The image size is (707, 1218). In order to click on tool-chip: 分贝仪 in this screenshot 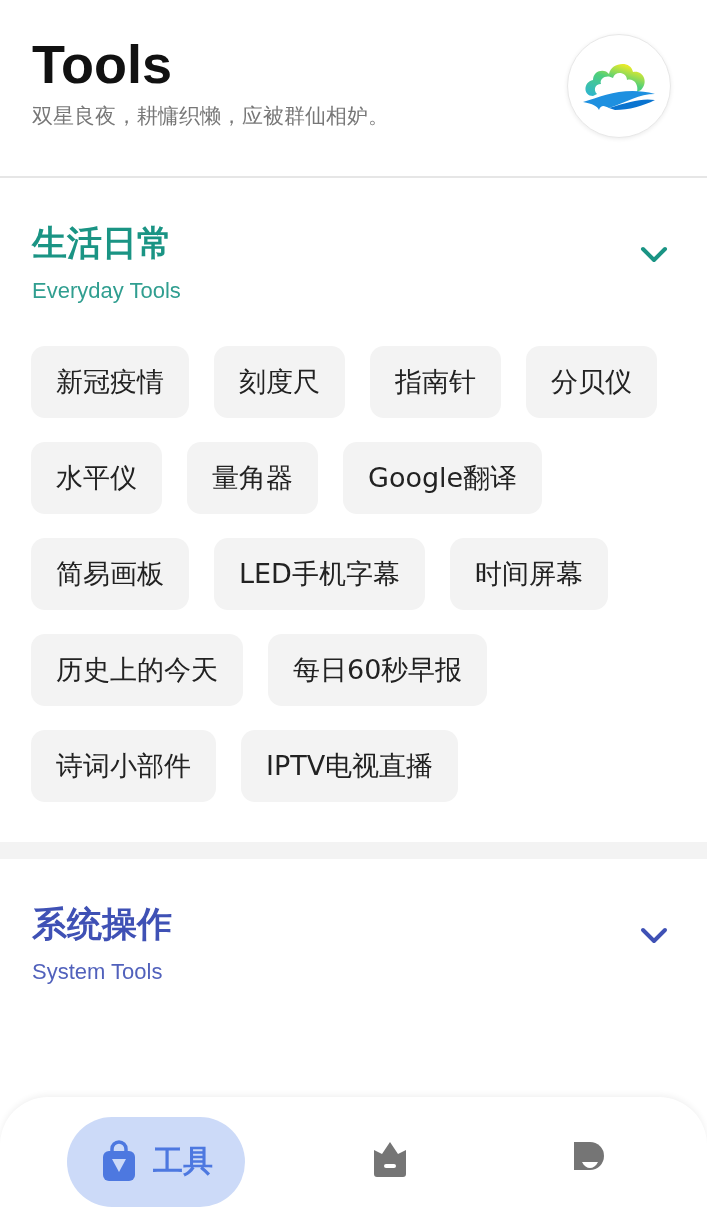, I will do `click(591, 382)`.